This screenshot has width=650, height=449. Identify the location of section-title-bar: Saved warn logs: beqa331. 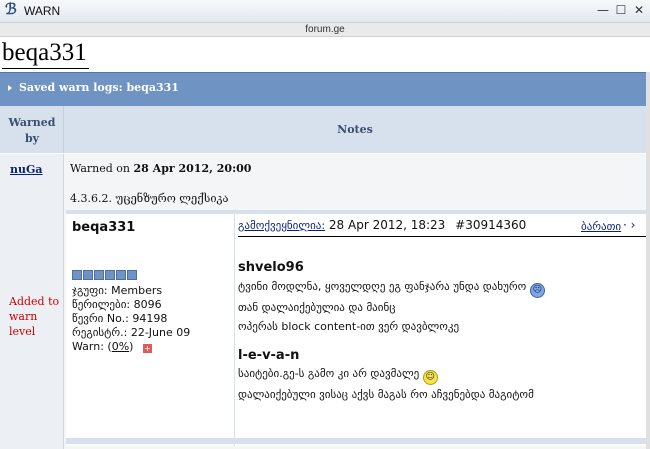
(323, 89).